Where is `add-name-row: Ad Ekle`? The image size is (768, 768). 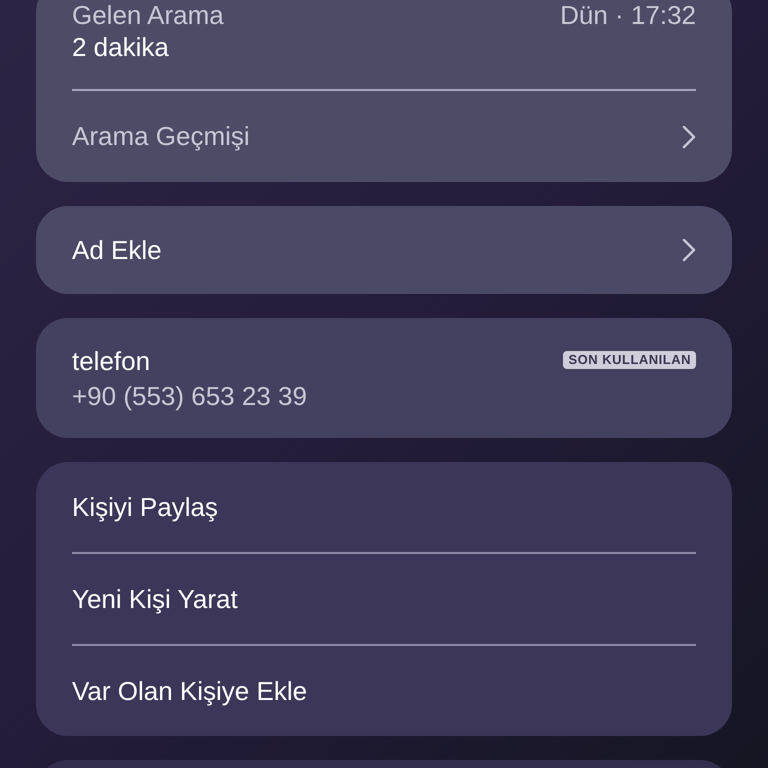
add-name-row: Ad Ekle is located at coordinates (384, 250).